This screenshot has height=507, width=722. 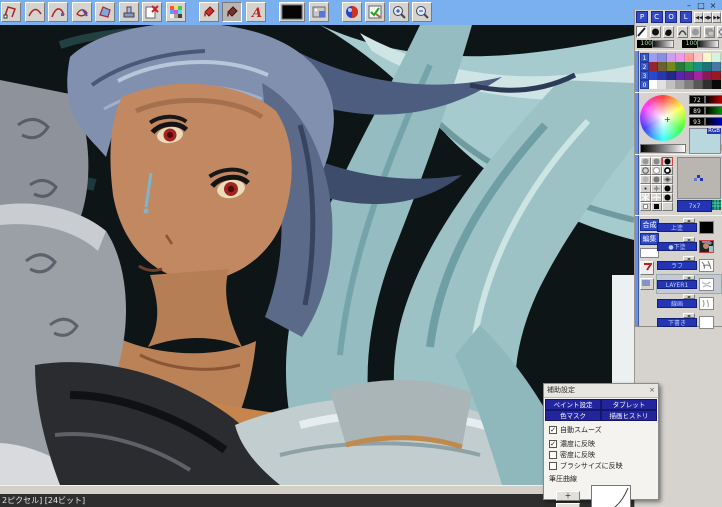 What do you see at coordinates (568, 496) in the screenshot?
I see `curve-plus-button: ＋` at bounding box center [568, 496].